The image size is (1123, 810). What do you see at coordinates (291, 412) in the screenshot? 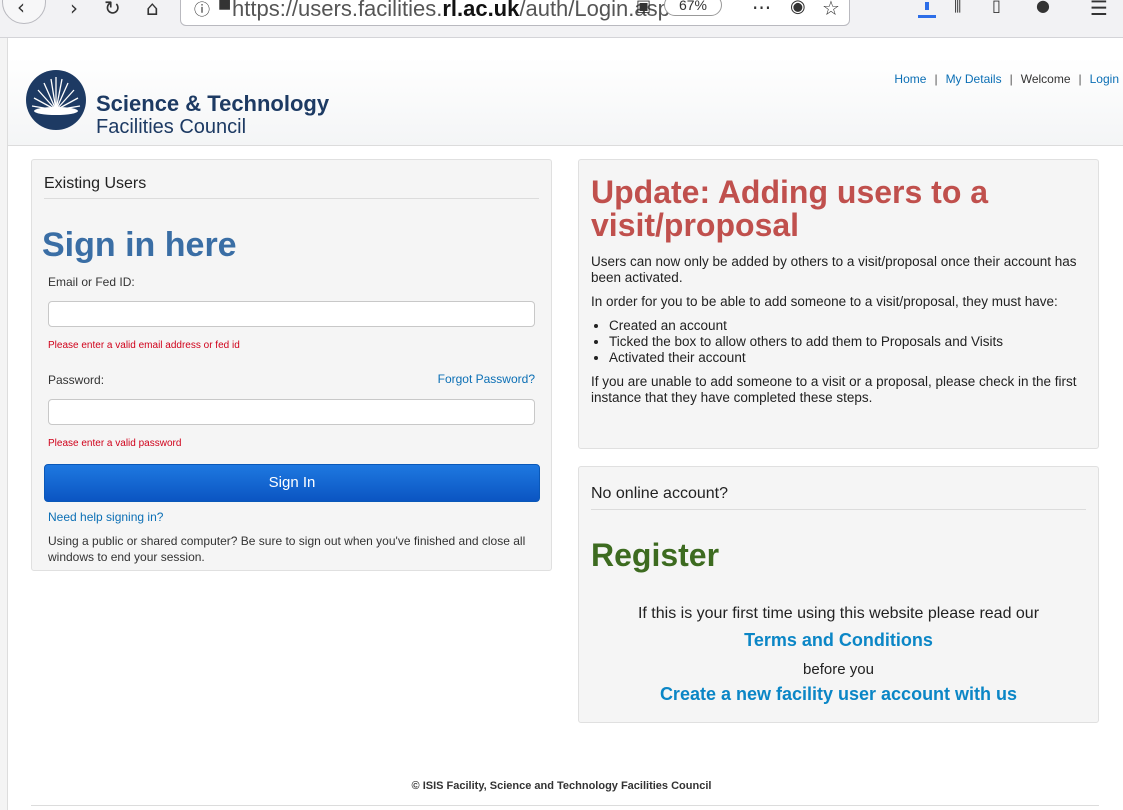
I see `password-field` at bounding box center [291, 412].